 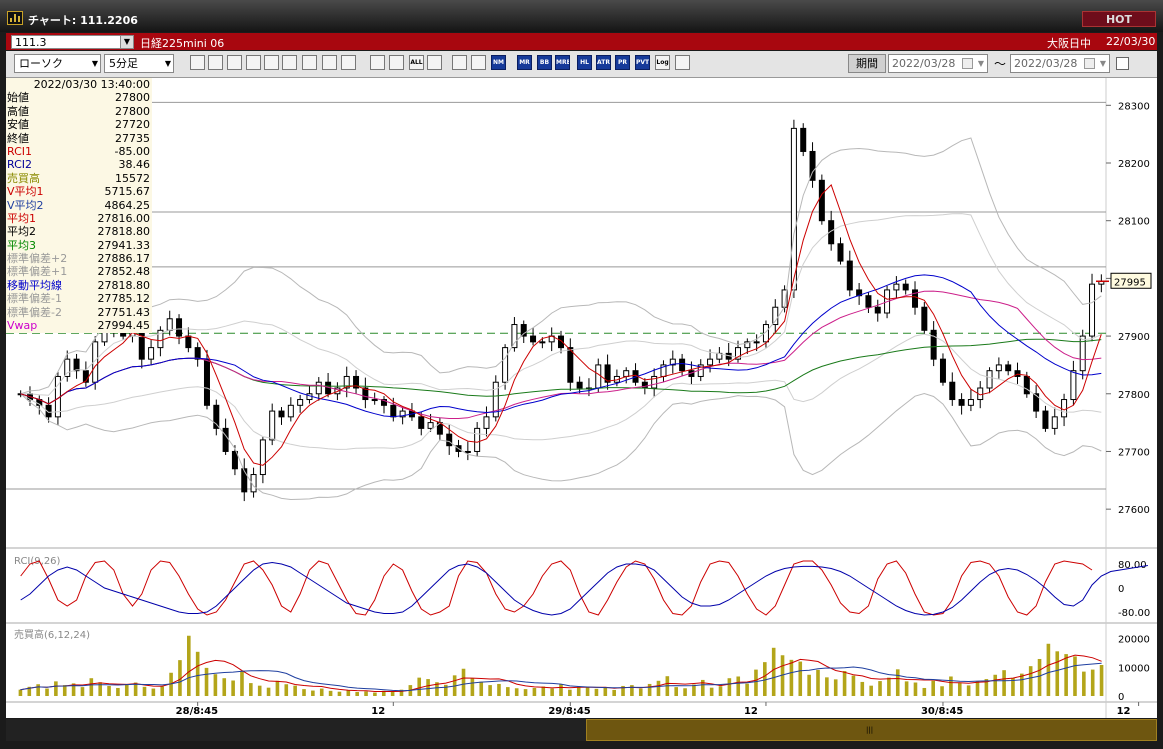 I want to click on marker-button, so click(x=289, y=62).